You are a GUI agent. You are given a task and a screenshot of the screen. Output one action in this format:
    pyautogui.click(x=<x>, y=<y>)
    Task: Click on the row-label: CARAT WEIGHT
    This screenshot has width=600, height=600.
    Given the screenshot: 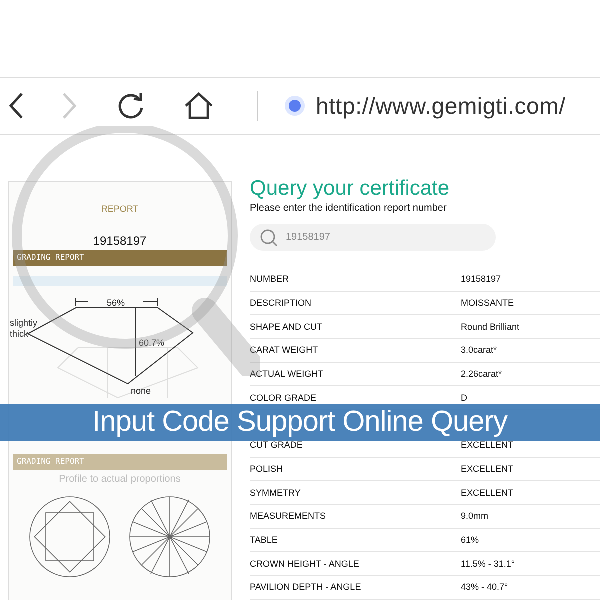 What is the action you would take?
    pyautogui.click(x=285, y=350)
    